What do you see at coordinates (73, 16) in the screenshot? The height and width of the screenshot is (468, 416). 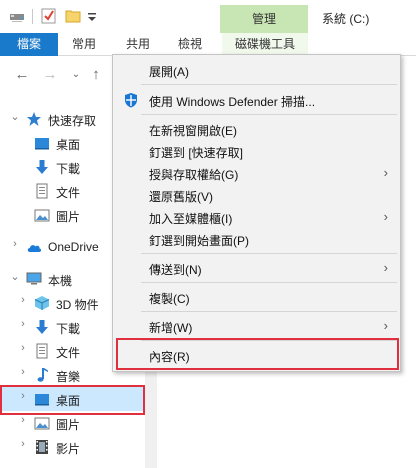 I see `new-folder-icon` at bounding box center [73, 16].